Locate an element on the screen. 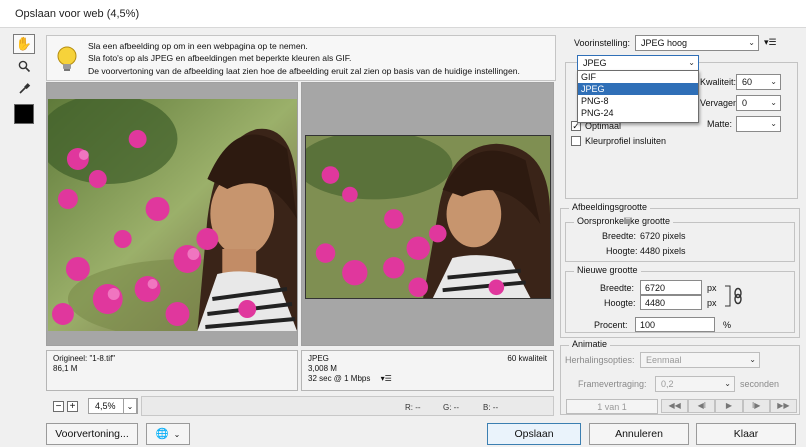 The height and width of the screenshot is (447, 806). eyedropper-tool-icon is located at coordinates (24, 88).